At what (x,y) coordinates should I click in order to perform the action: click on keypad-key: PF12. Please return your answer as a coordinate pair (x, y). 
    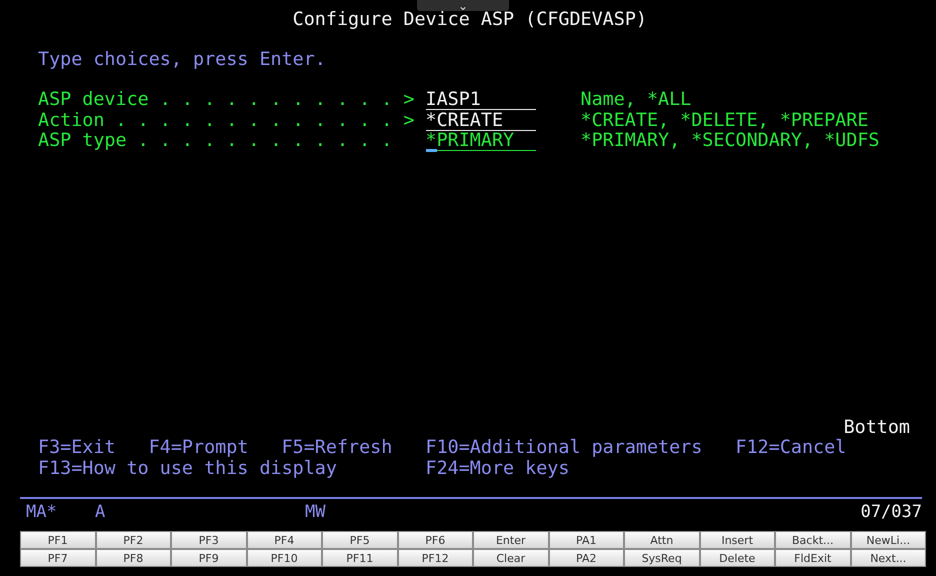
    Looking at the image, I should click on (435, 558).